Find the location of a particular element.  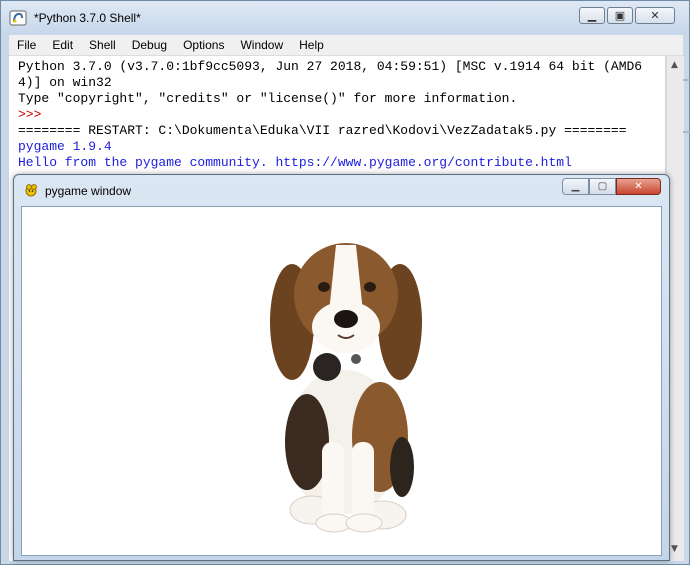

maximize-icon: ▣ is located at coordinates (620, 15).